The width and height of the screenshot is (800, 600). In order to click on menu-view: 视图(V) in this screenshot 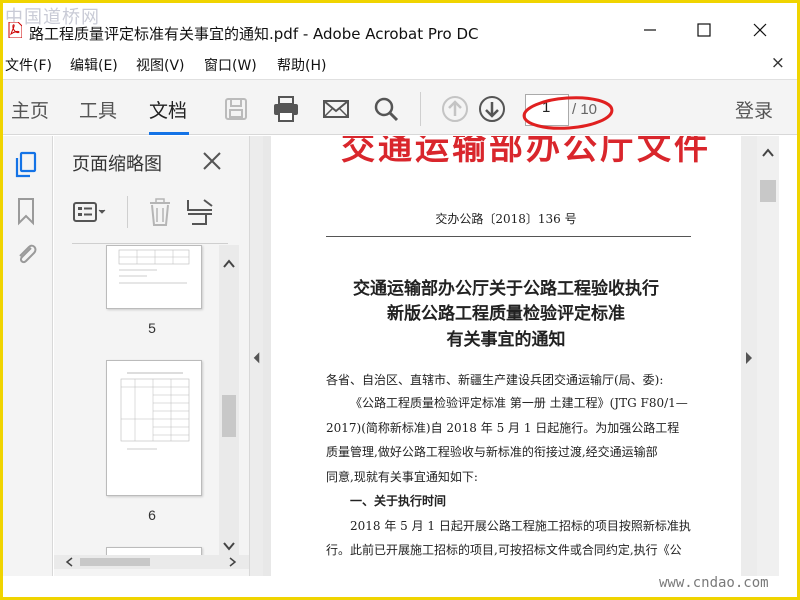, I will do `click(160, 65)`.